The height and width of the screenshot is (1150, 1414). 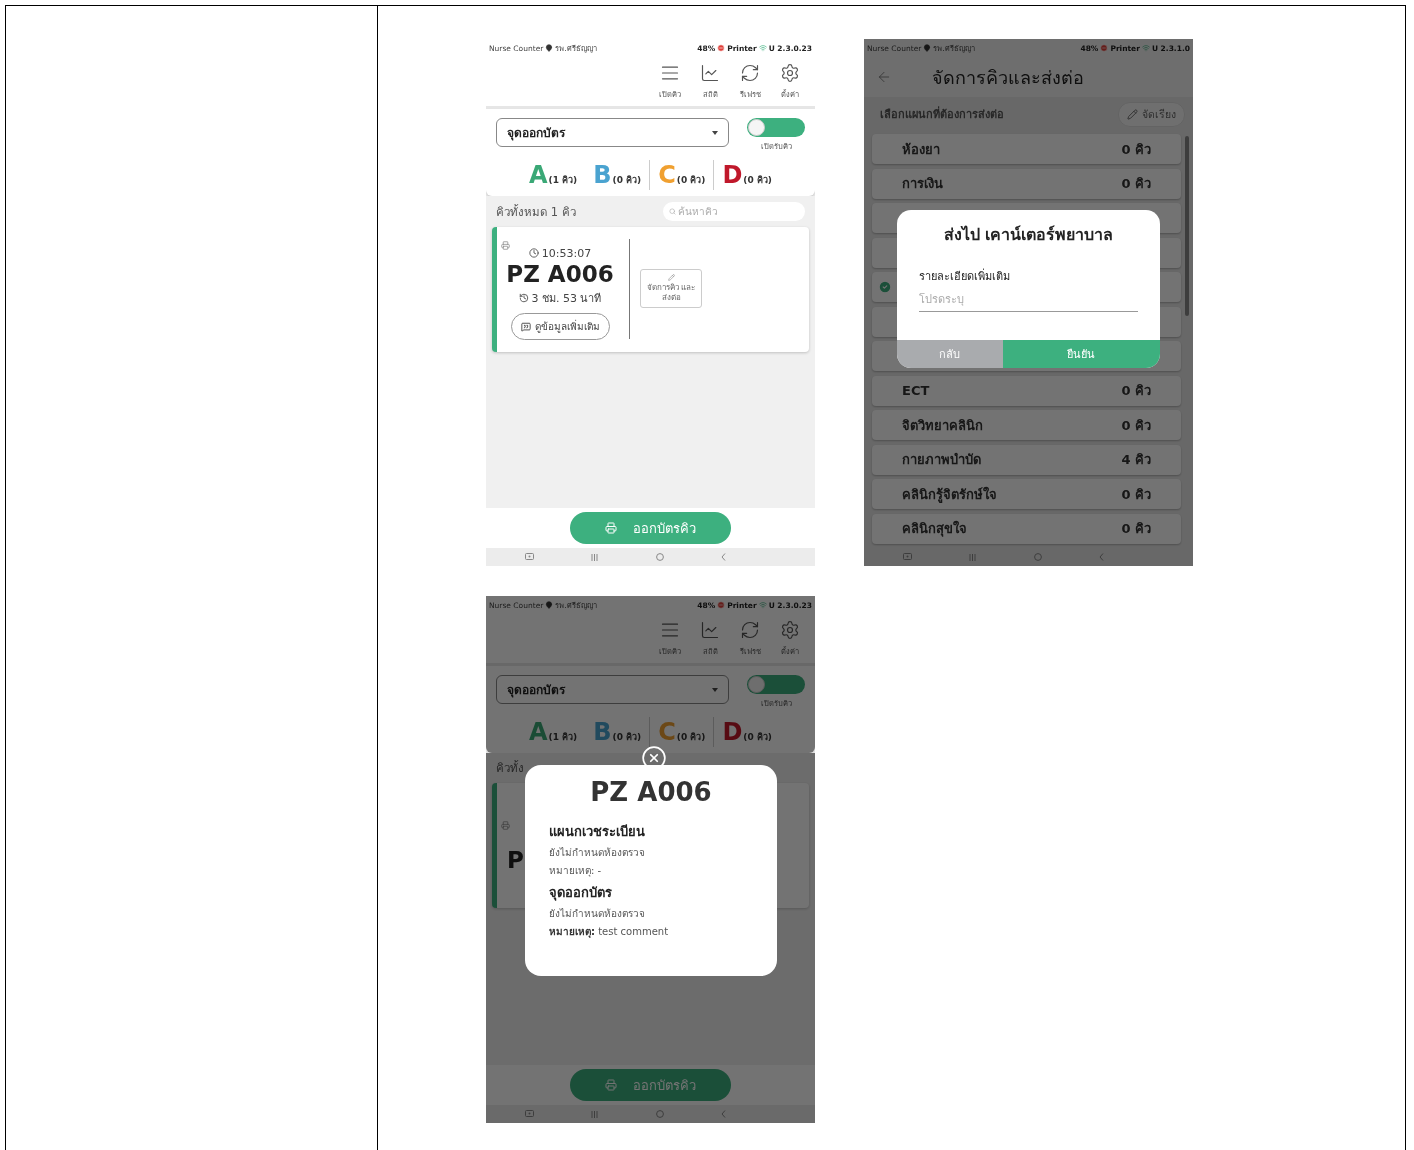 What do you see at coordinates (1026, 528) in the screenshot?
I see `department-row: คลินิกสุขใจ 0 คิว` at bounding box center [1026, 528].